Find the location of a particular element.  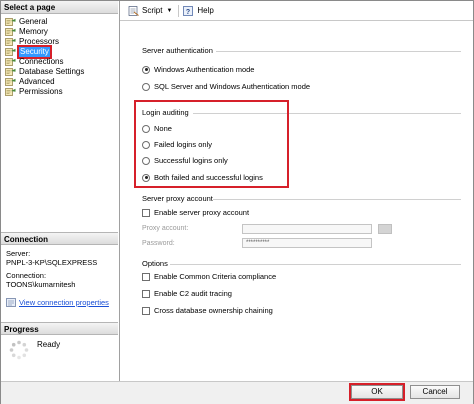

proxy-account-field is located at coordinates (307, 229).